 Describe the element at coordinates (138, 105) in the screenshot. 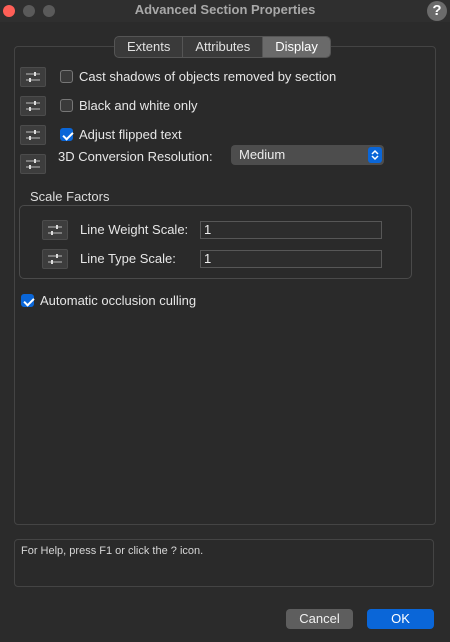

I see `black-white-label: Black and white only` at that location.